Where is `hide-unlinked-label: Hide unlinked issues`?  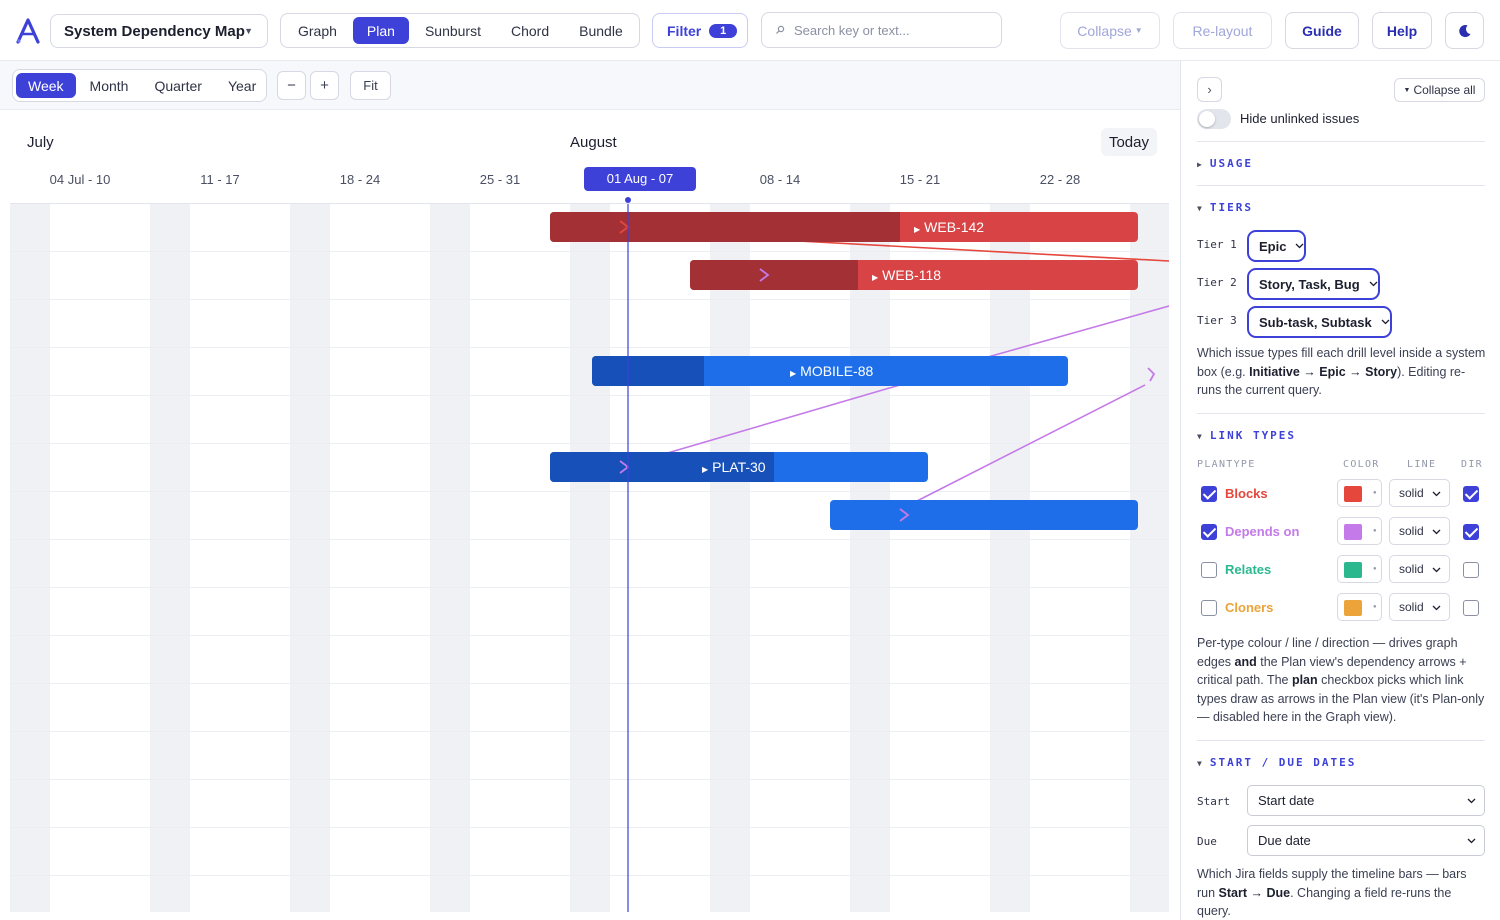
hide-unlinked-label: Hide unlinked issues is located at coordinates (1300, 118).